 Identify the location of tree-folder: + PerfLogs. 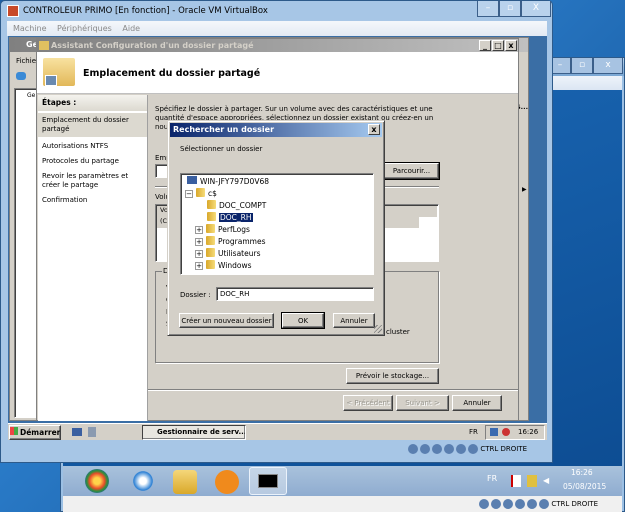
(222, 230).